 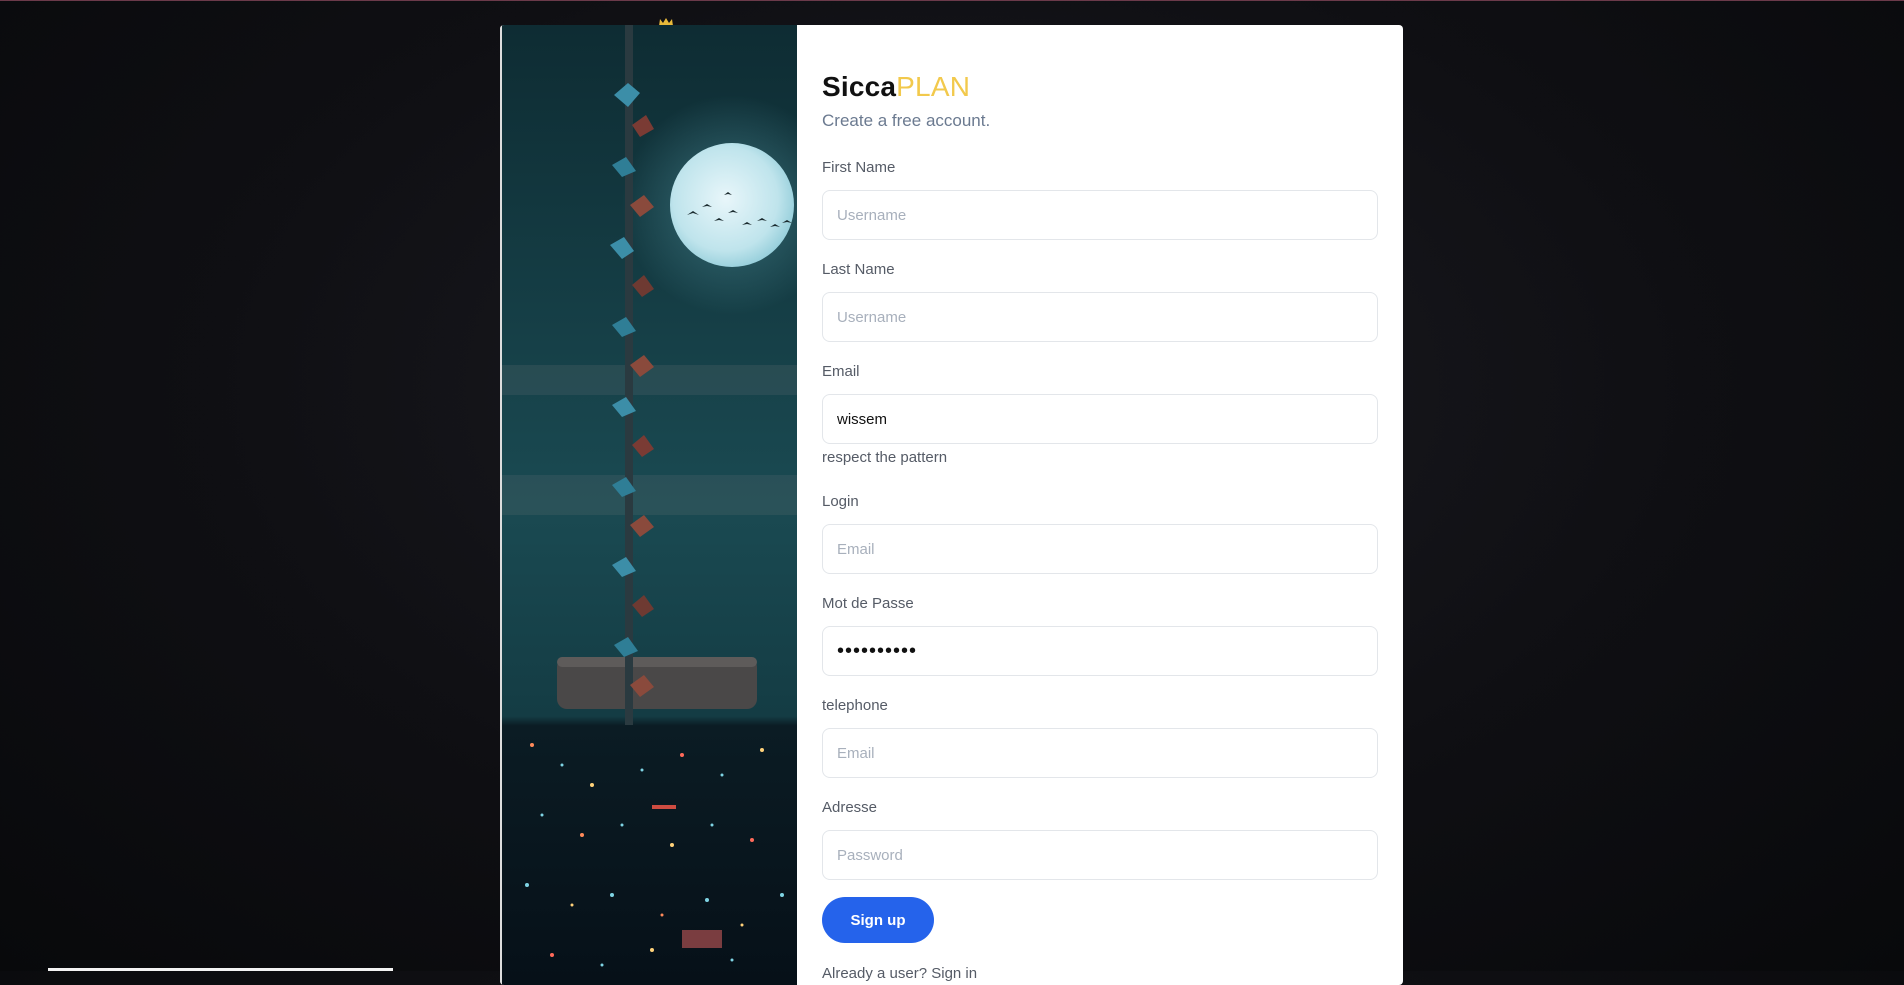 I want to click on login-label: Login, so click(x=840, y=501).